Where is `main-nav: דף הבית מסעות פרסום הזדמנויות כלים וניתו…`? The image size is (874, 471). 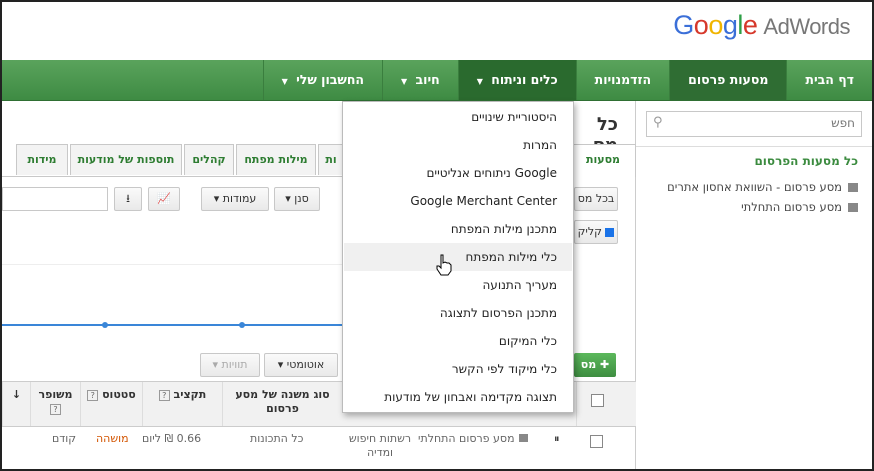 main-nav: דף הבית מסעות פרסום הזדמנויות כלים וניתו… is located at coordinates (437, 80).